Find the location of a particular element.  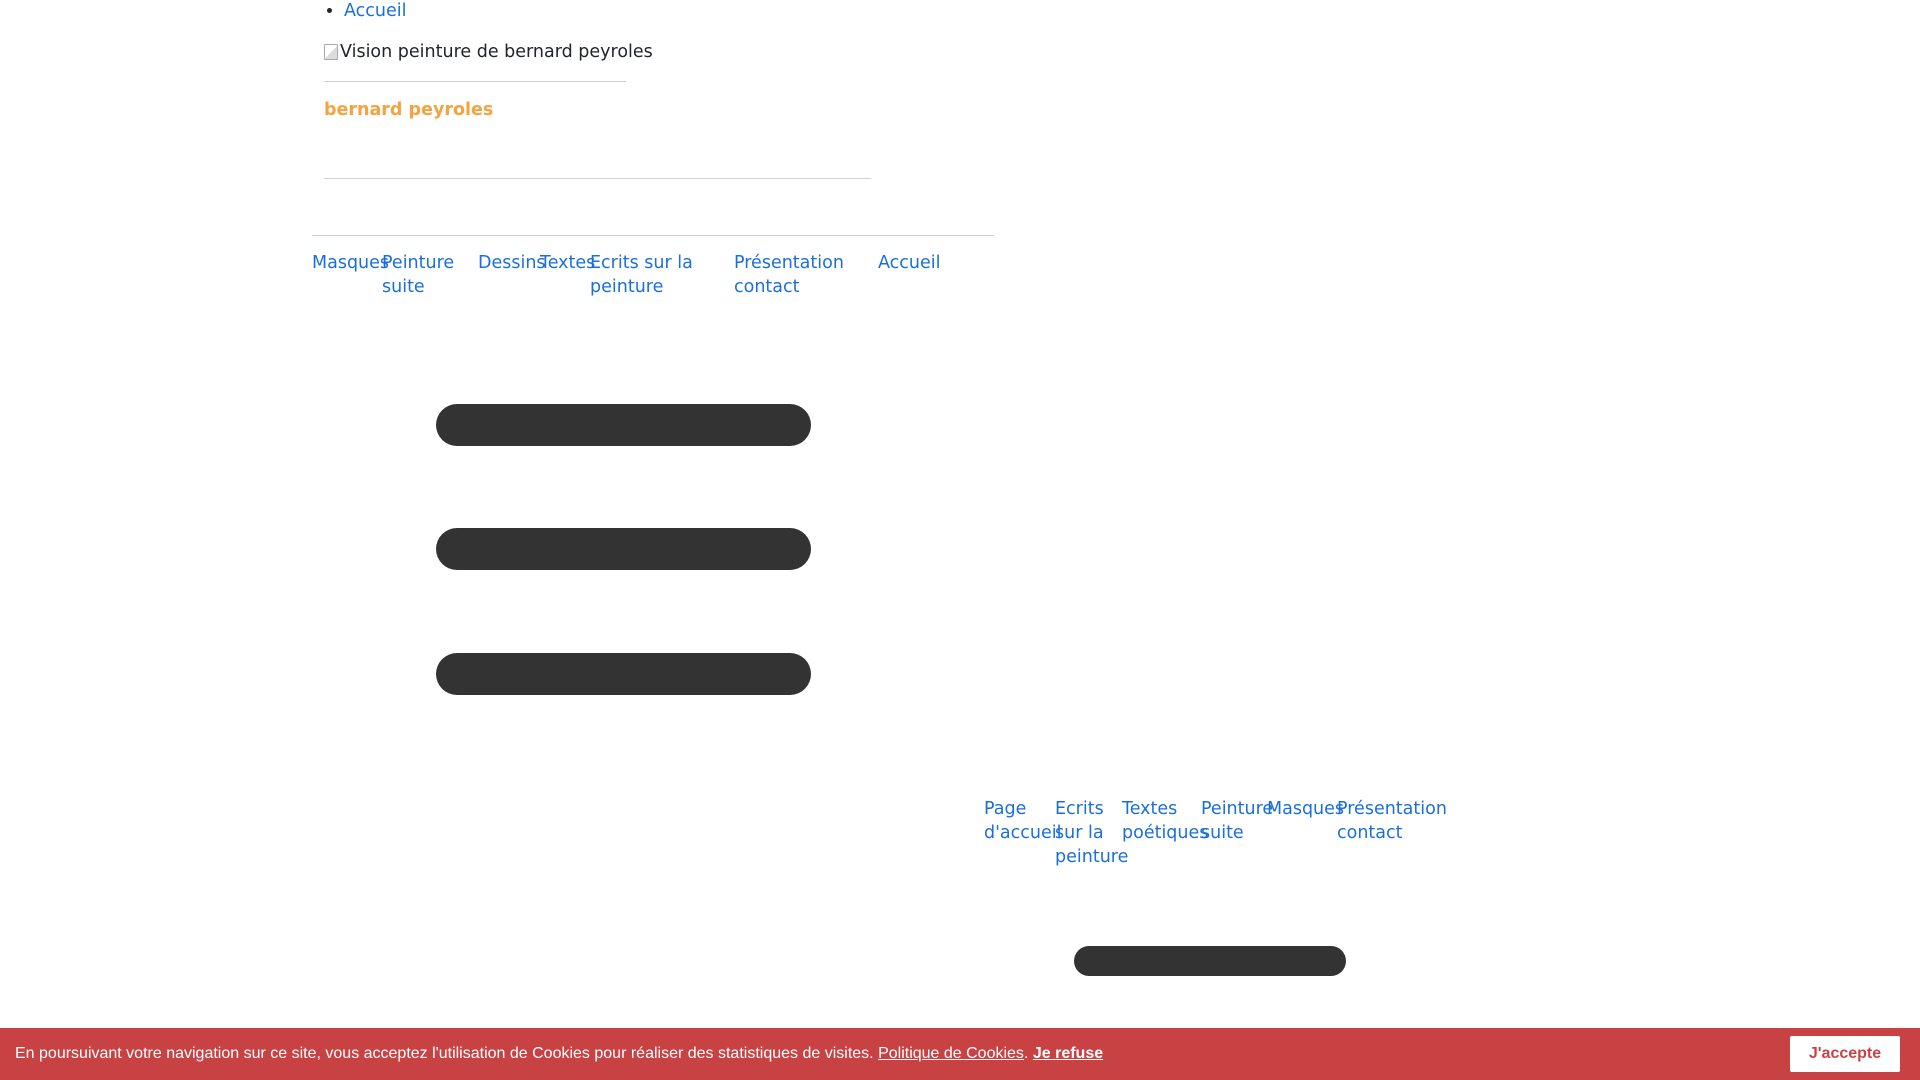

site-logo-alt-text: Vision peinture de bernard peyroles is located at coordinates (496, 52).